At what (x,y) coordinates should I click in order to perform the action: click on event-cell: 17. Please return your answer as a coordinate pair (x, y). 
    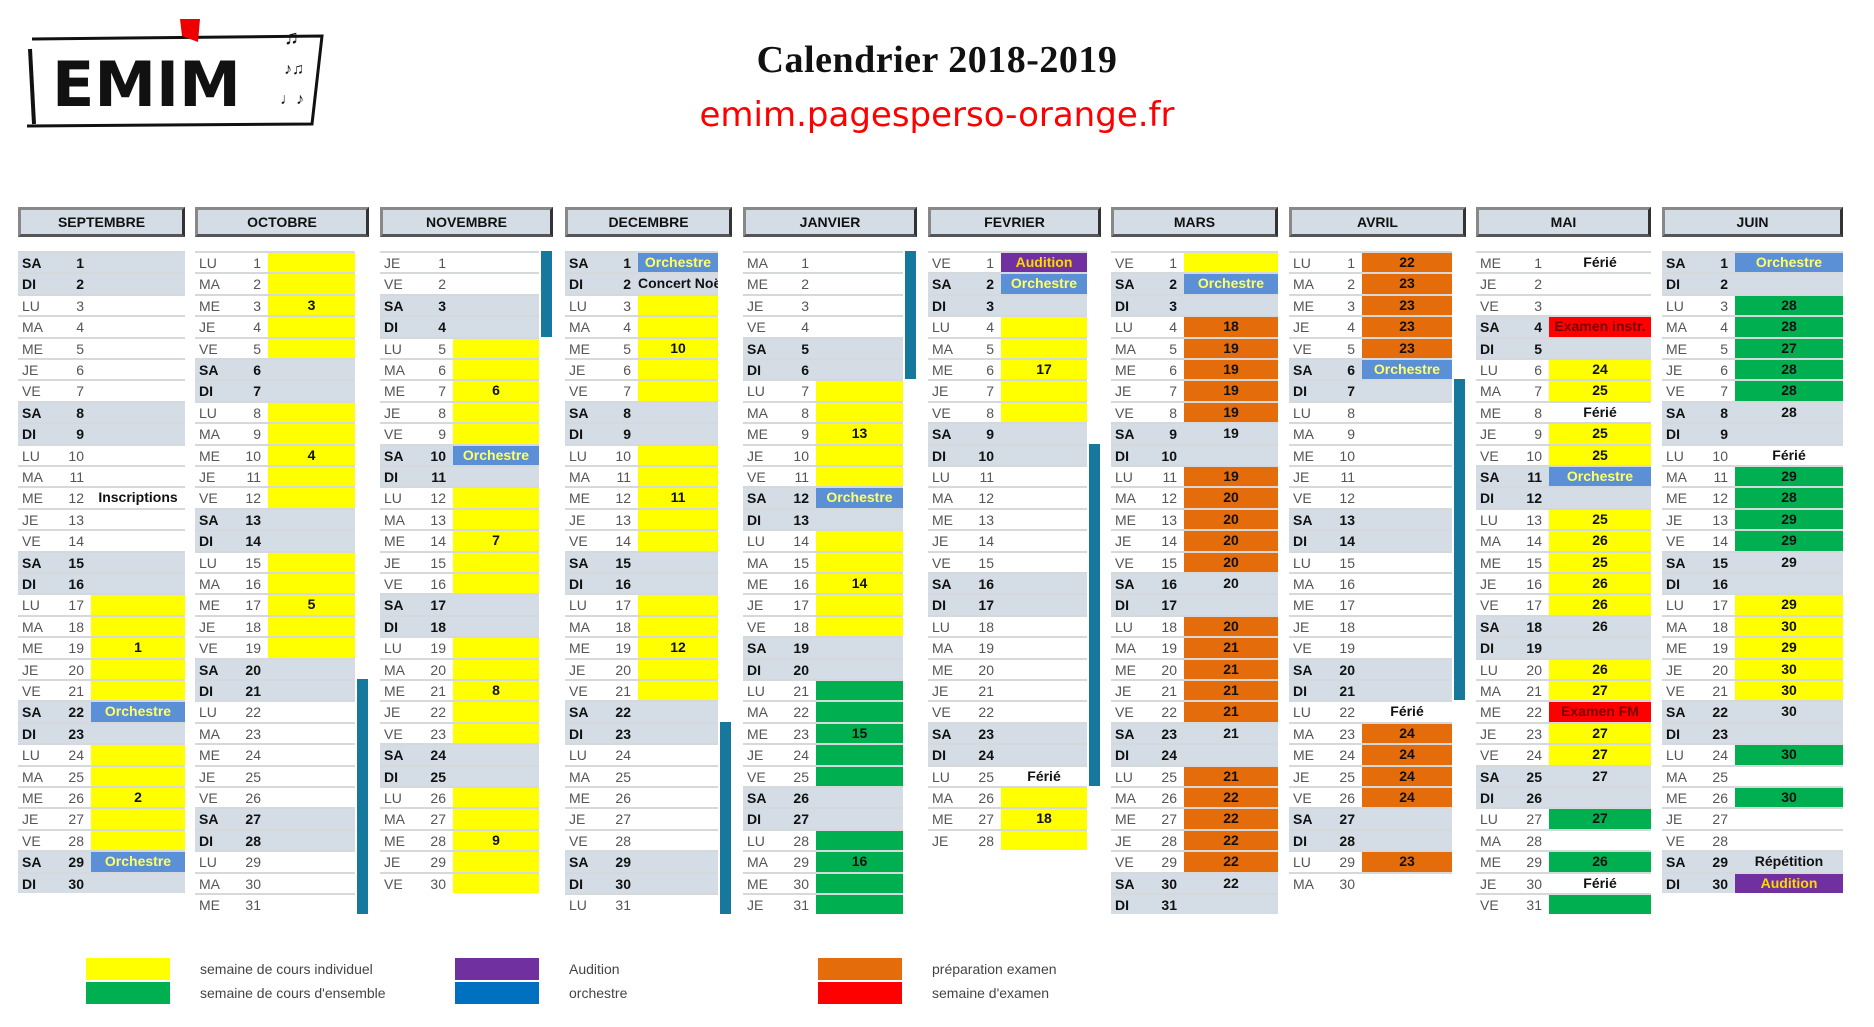
    Looking at the image, I should click on (1044, 370).